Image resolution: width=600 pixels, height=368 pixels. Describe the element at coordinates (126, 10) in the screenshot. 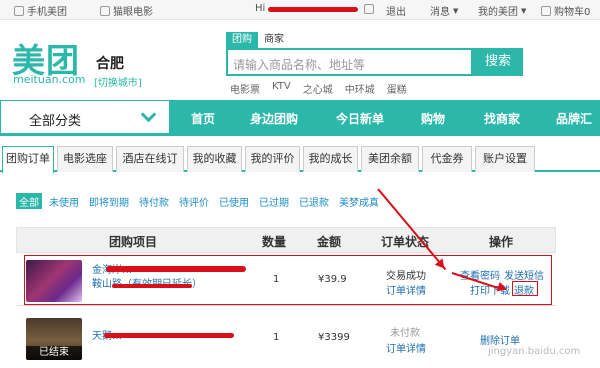

I see `movie-link: 猫眼电影` at that location.